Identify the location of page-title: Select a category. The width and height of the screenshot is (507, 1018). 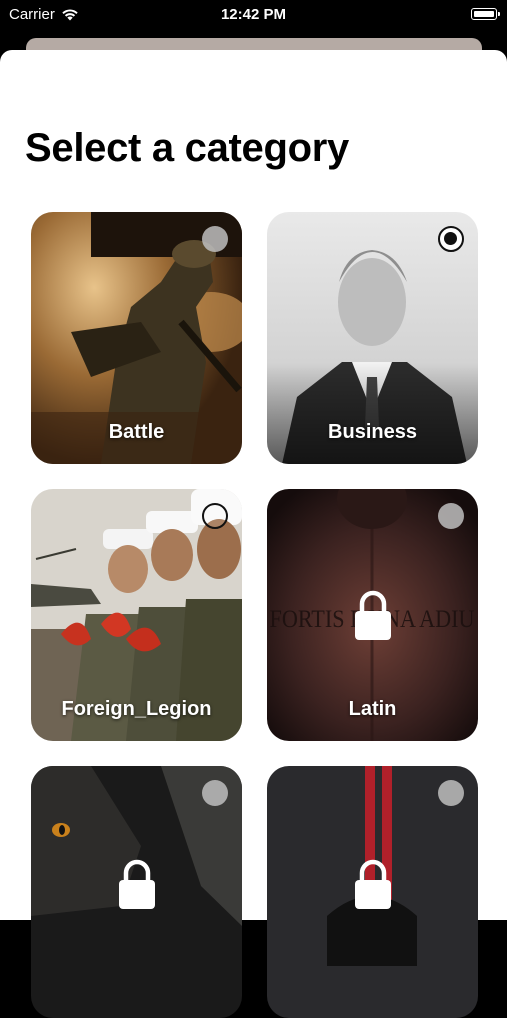
(187, 148).